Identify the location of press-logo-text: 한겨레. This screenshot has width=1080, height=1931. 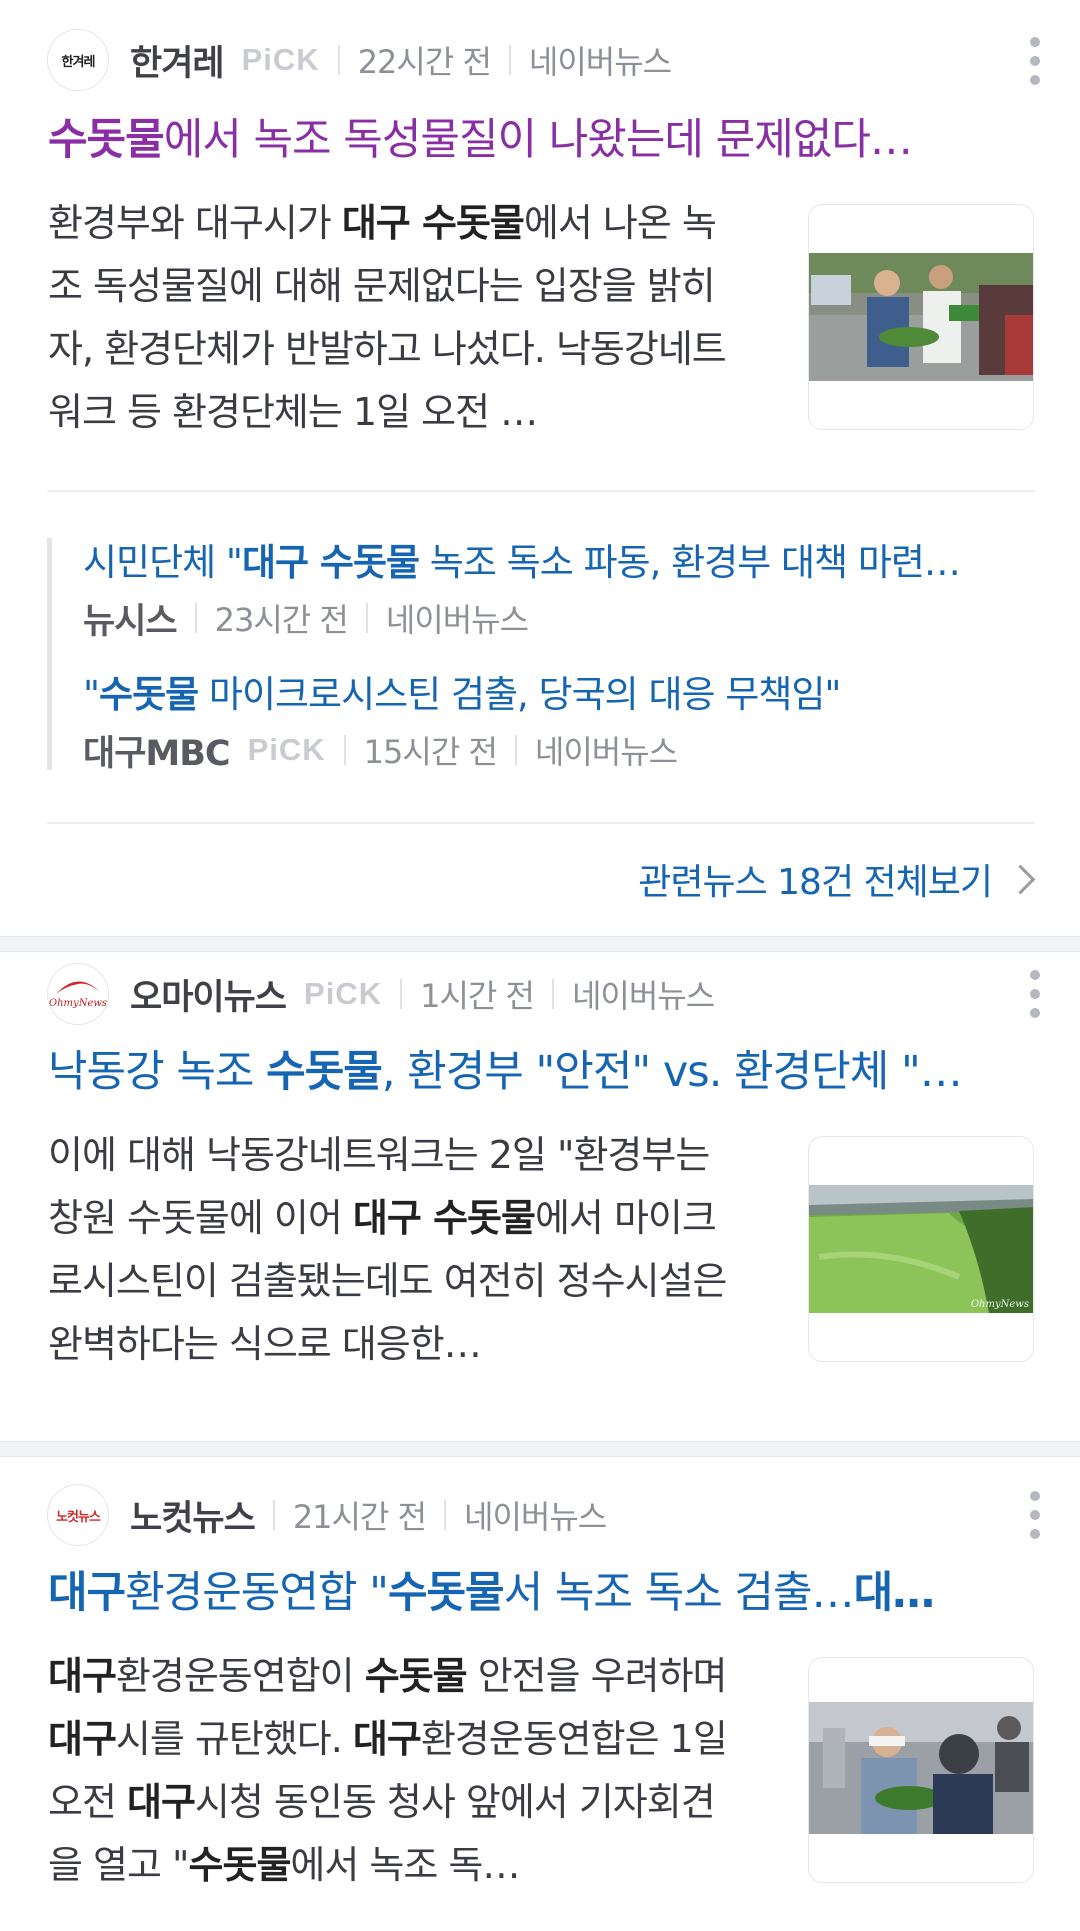
(78, 62).